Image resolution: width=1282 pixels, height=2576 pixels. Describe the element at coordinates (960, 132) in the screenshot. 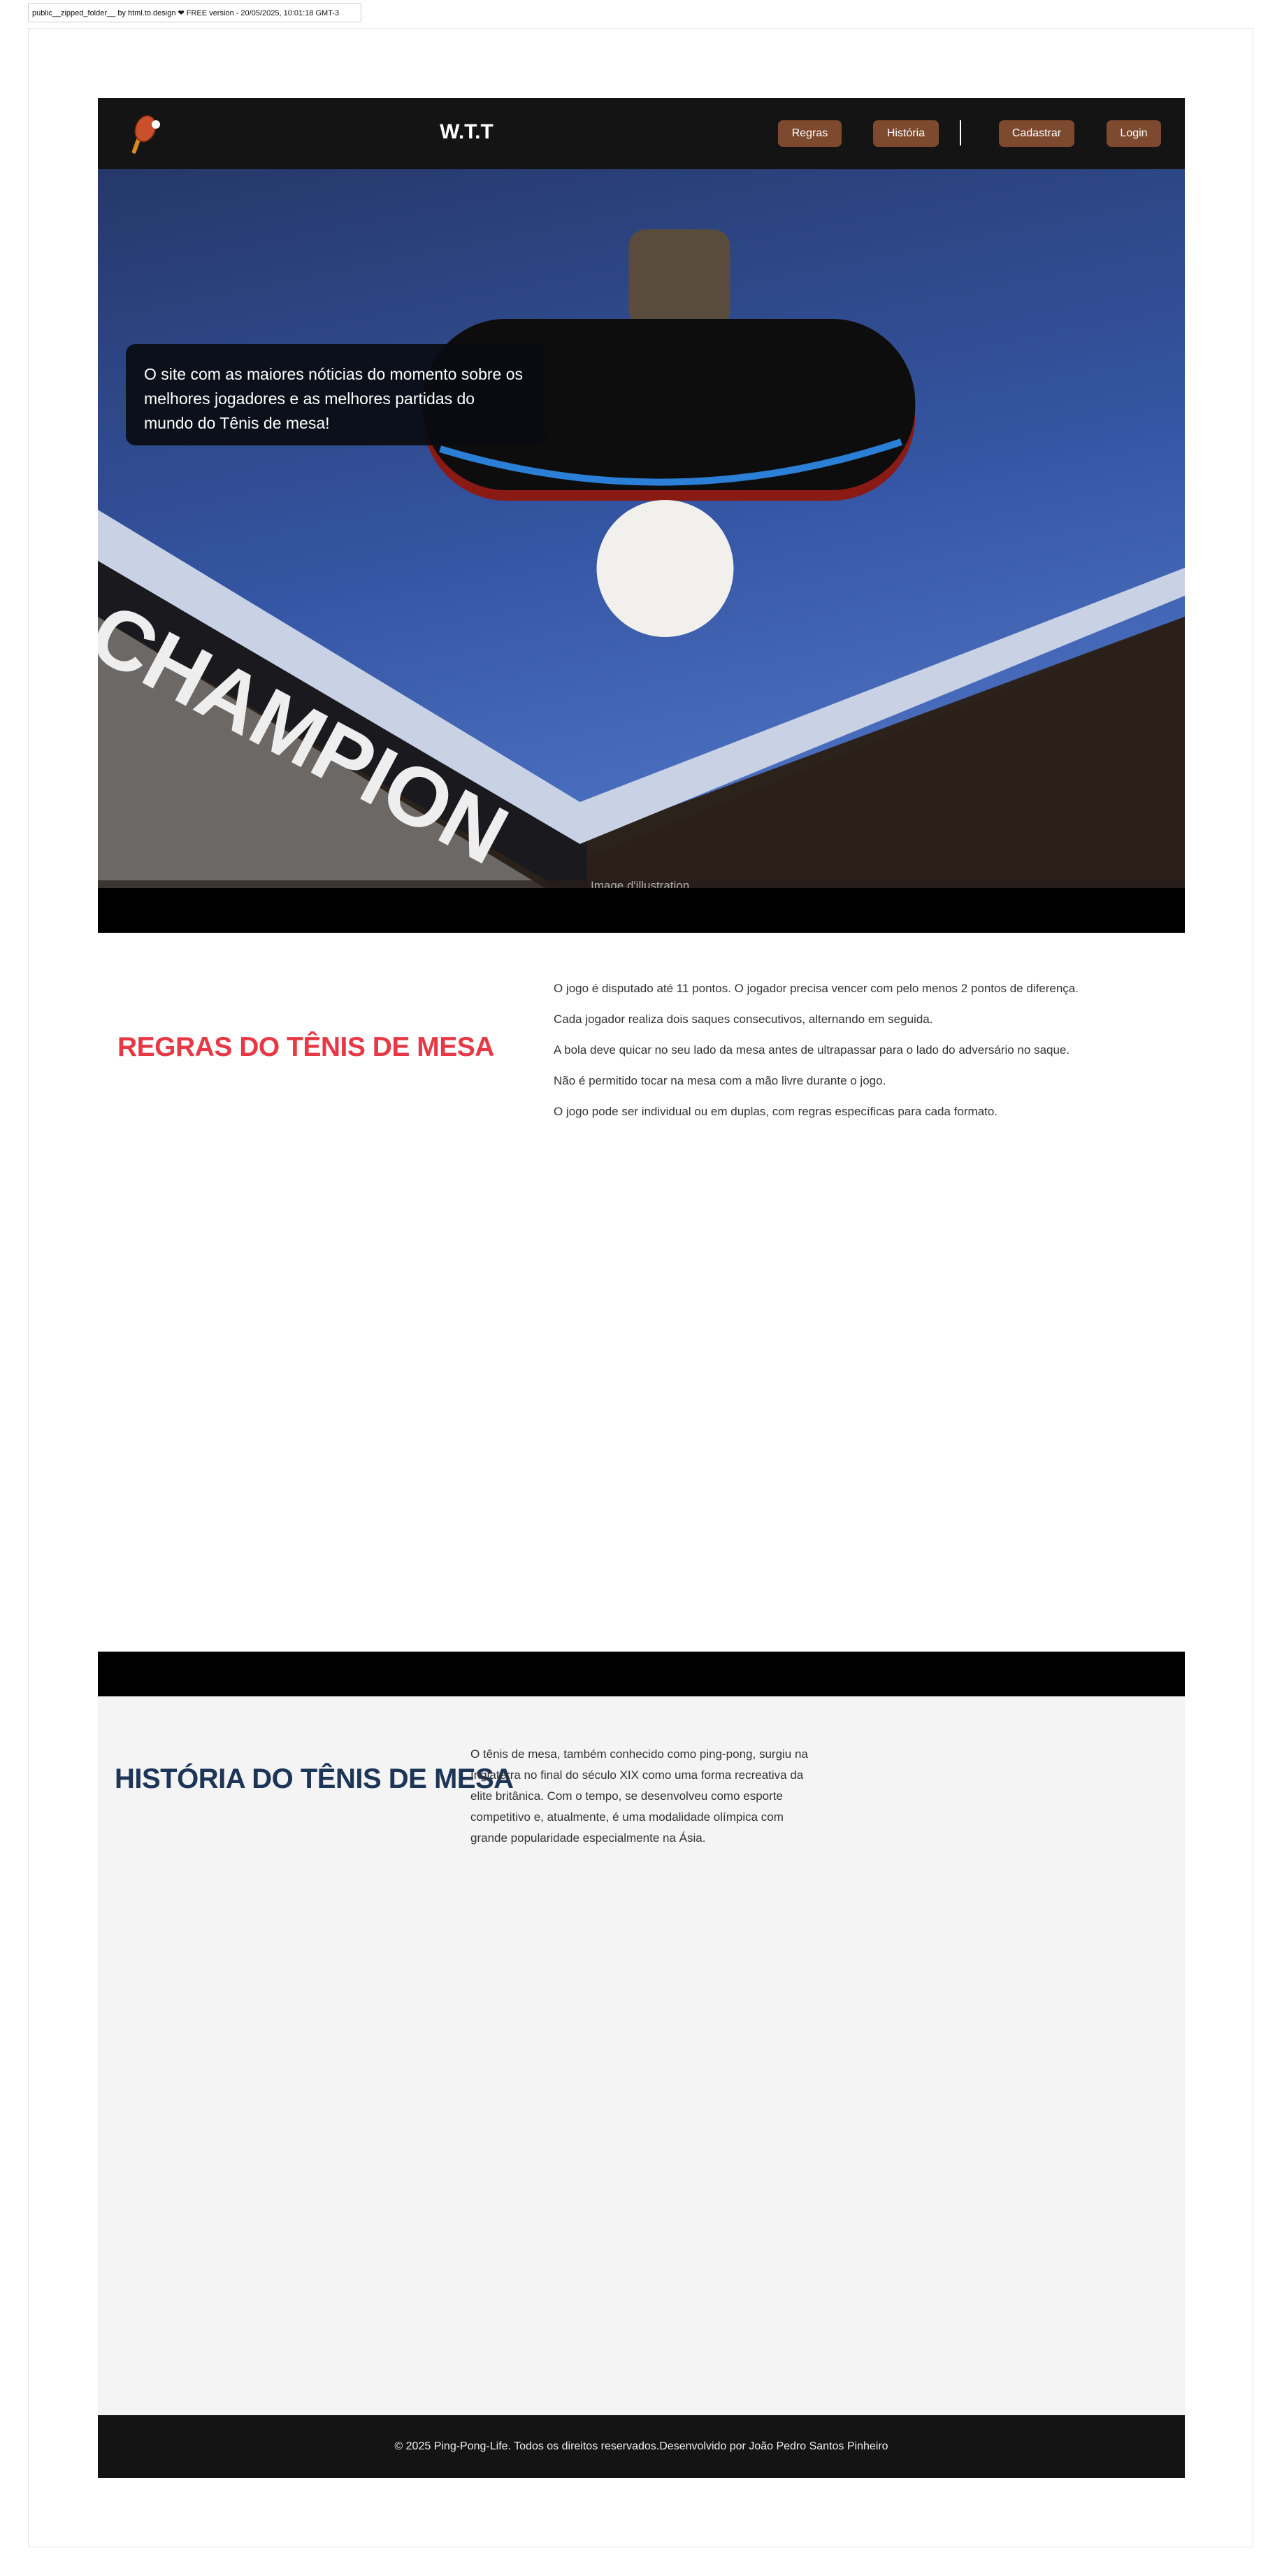

I see `nav-divider` at that location.